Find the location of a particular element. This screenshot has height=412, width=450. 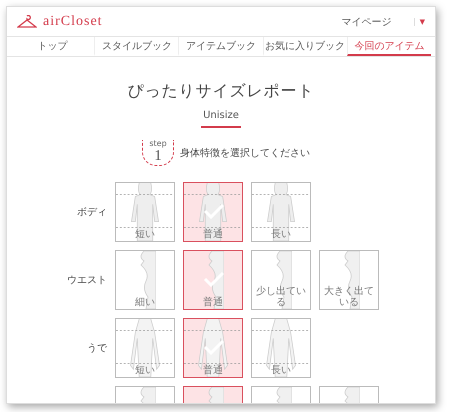

step-label: step is located at coordinates (158, 144).